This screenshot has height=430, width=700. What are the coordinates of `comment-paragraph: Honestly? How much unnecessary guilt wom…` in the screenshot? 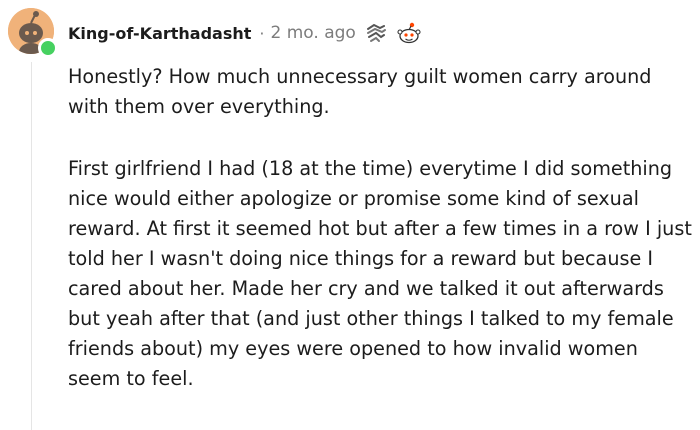 It's located at (360, 91).